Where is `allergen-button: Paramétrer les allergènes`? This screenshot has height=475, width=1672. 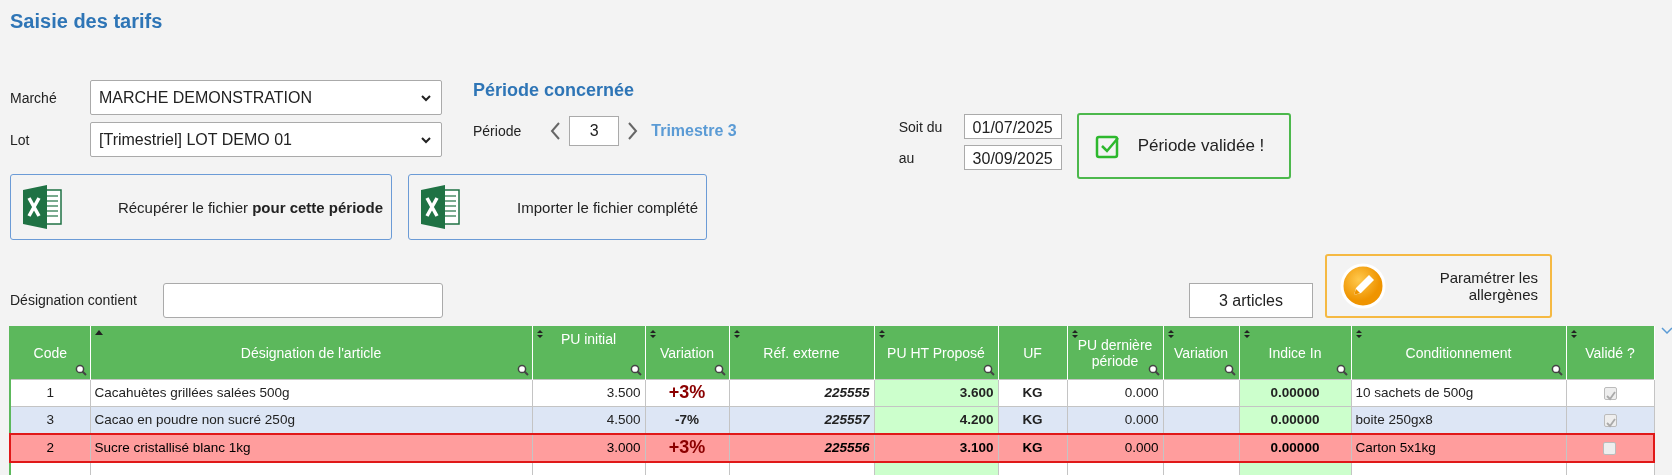 allergen-button: Paramétrer les allergènes is located at coordinates (1438, 286).